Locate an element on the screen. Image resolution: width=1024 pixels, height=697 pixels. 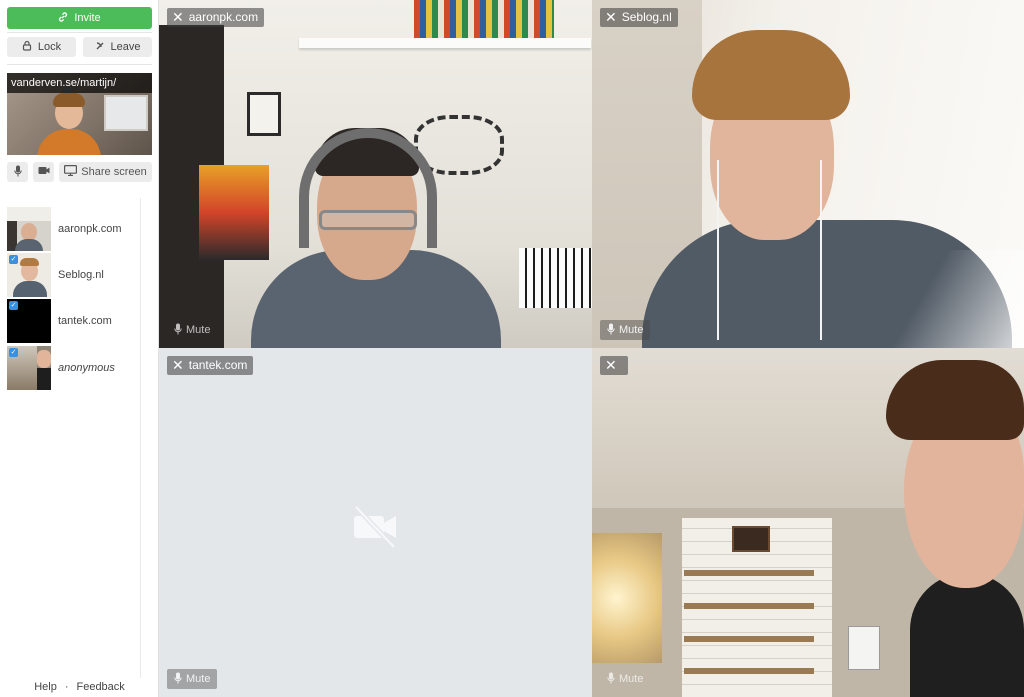
participant-thumbnail is located at coordinates (29, 229).